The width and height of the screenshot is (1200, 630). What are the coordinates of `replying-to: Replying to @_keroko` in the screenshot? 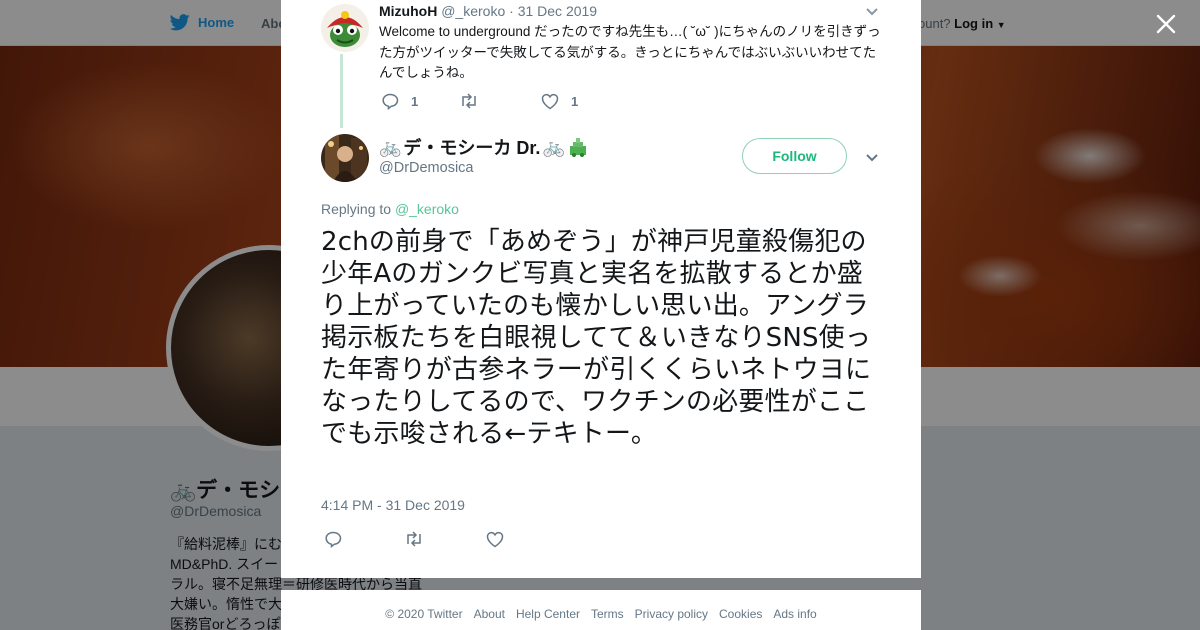 It's located at (390, 209).